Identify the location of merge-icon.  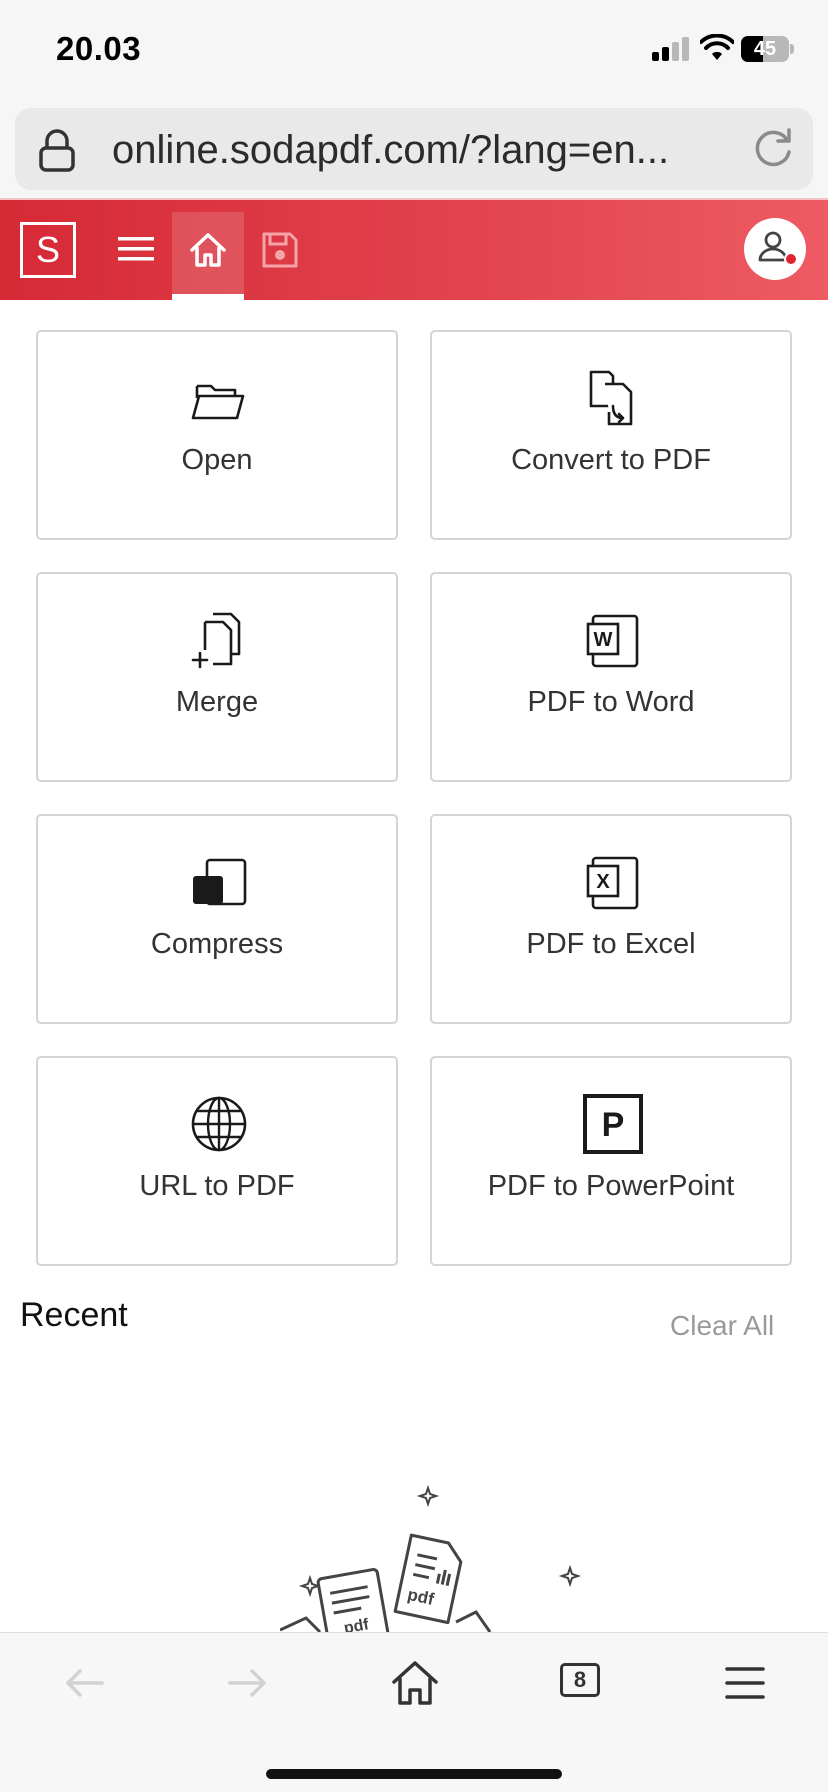
(216, 640).